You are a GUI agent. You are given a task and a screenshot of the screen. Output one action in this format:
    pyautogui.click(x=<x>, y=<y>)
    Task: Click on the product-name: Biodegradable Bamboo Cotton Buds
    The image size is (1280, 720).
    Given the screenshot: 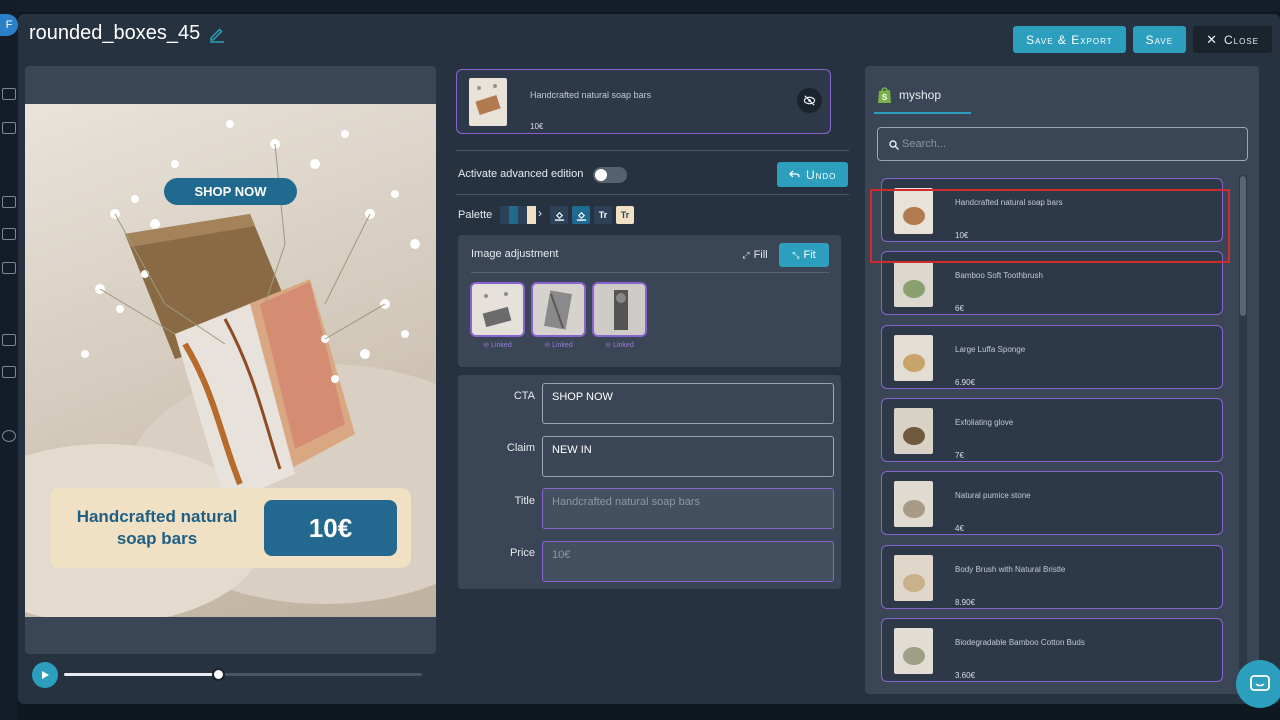 What is the action you would take?
    pyautogui.click(x=1020, y=642)
    